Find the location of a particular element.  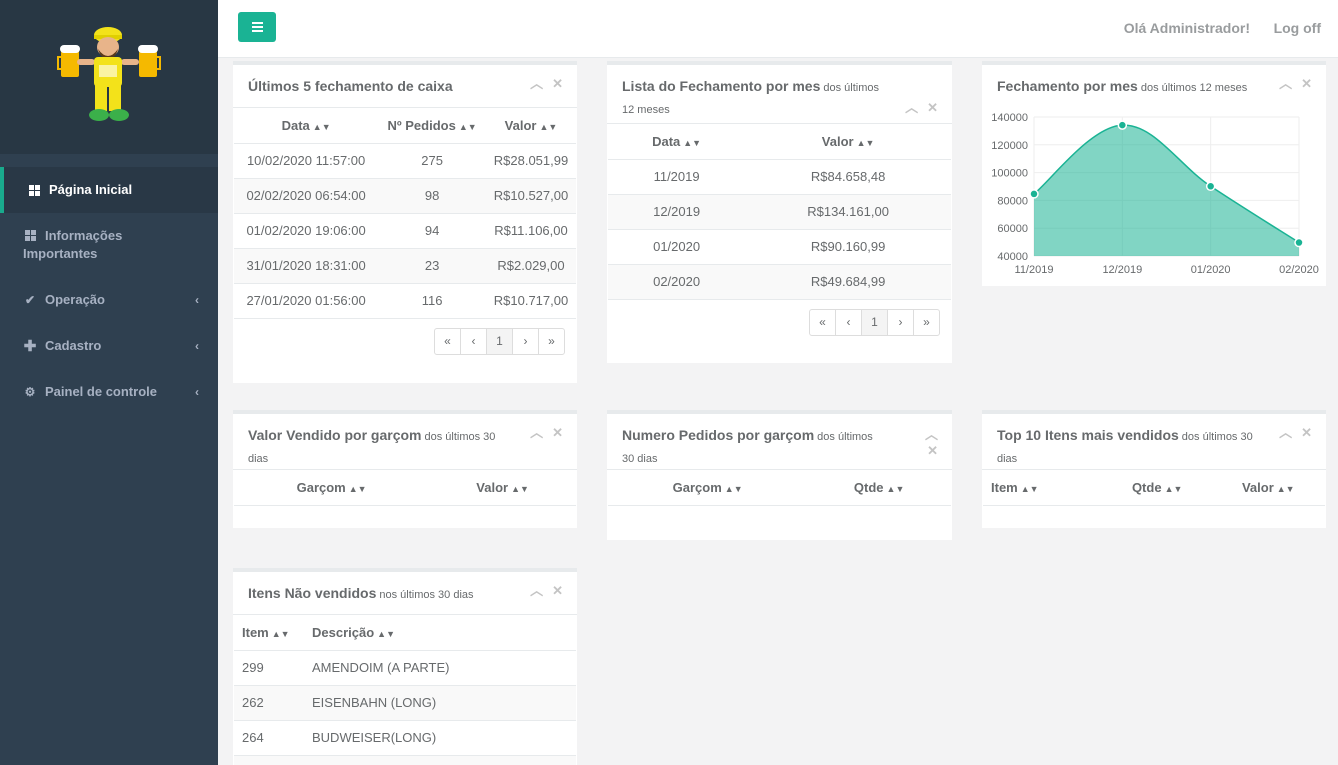

cell-pedidos: 116 is located at coordinates (432, 301).